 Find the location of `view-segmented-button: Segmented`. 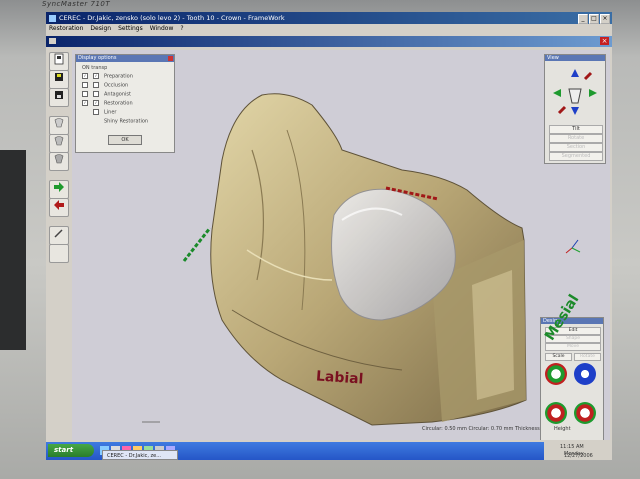

view-segmented-button: Segmented is located at coordinates (576, 156).